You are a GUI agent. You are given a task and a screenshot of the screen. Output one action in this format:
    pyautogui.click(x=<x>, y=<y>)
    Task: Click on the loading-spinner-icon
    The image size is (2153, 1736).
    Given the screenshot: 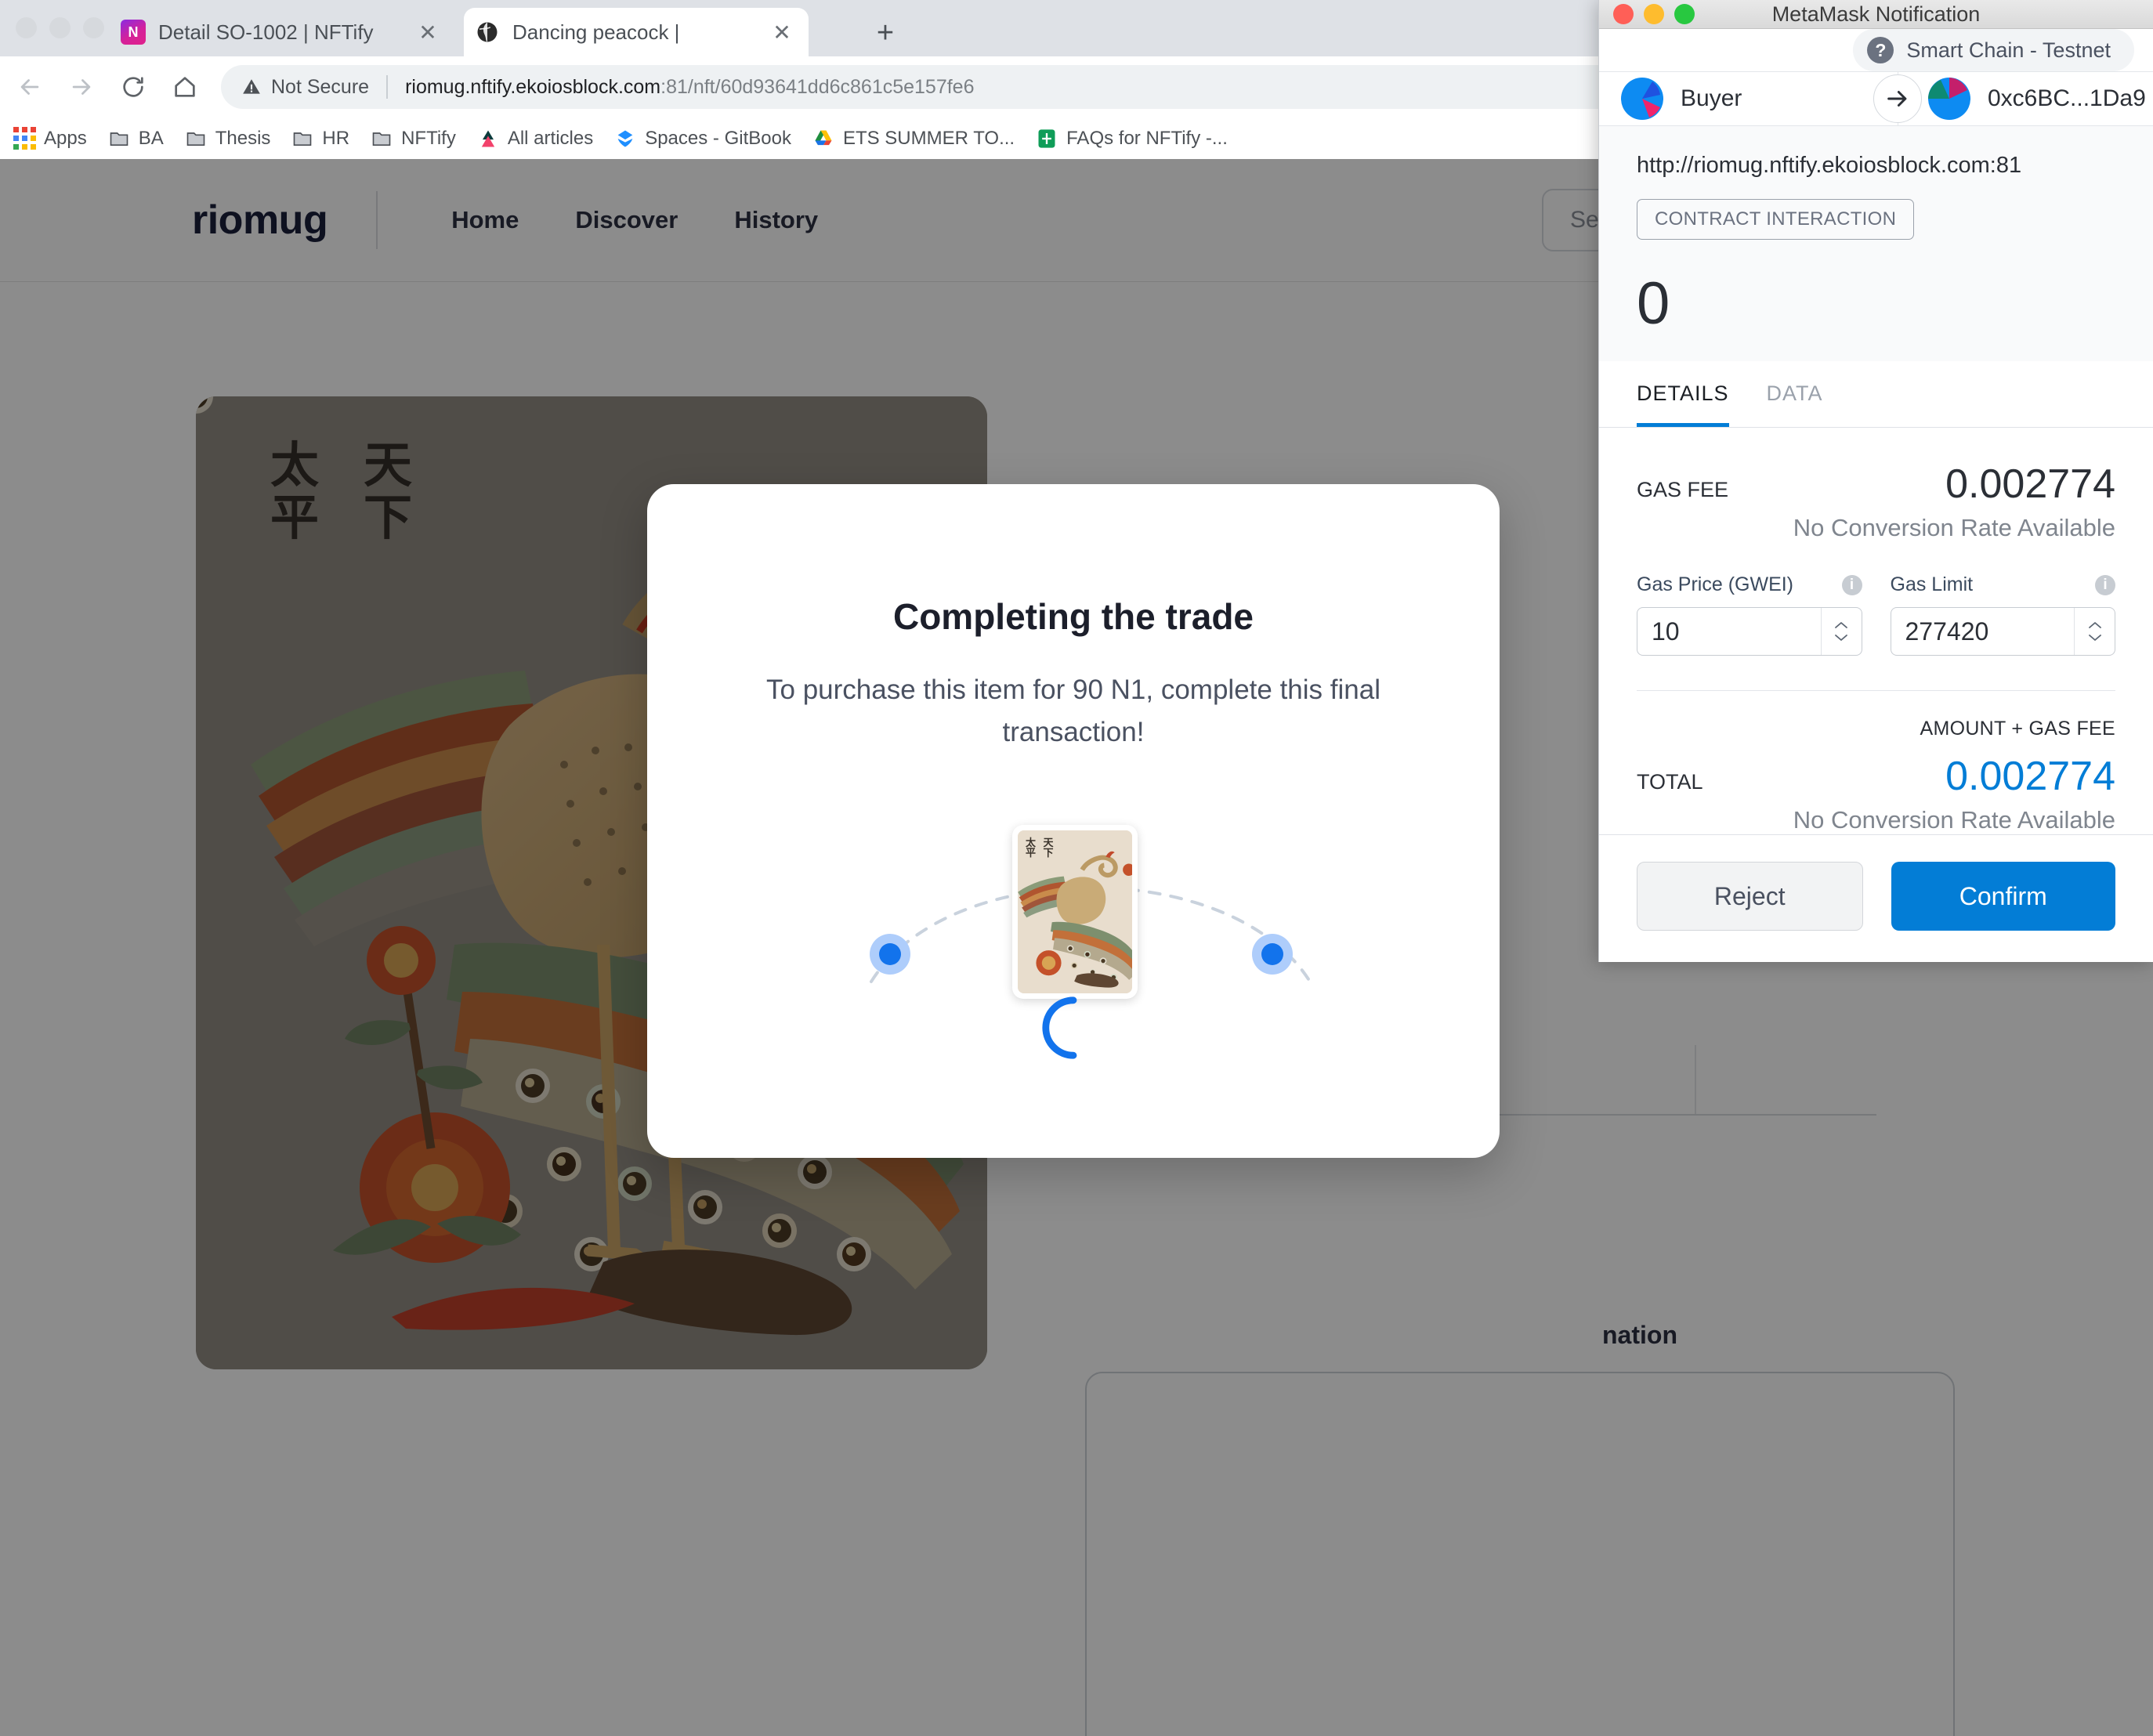 What is the action you would take?
    pyautogui.click(x=1059, y=1027)
    